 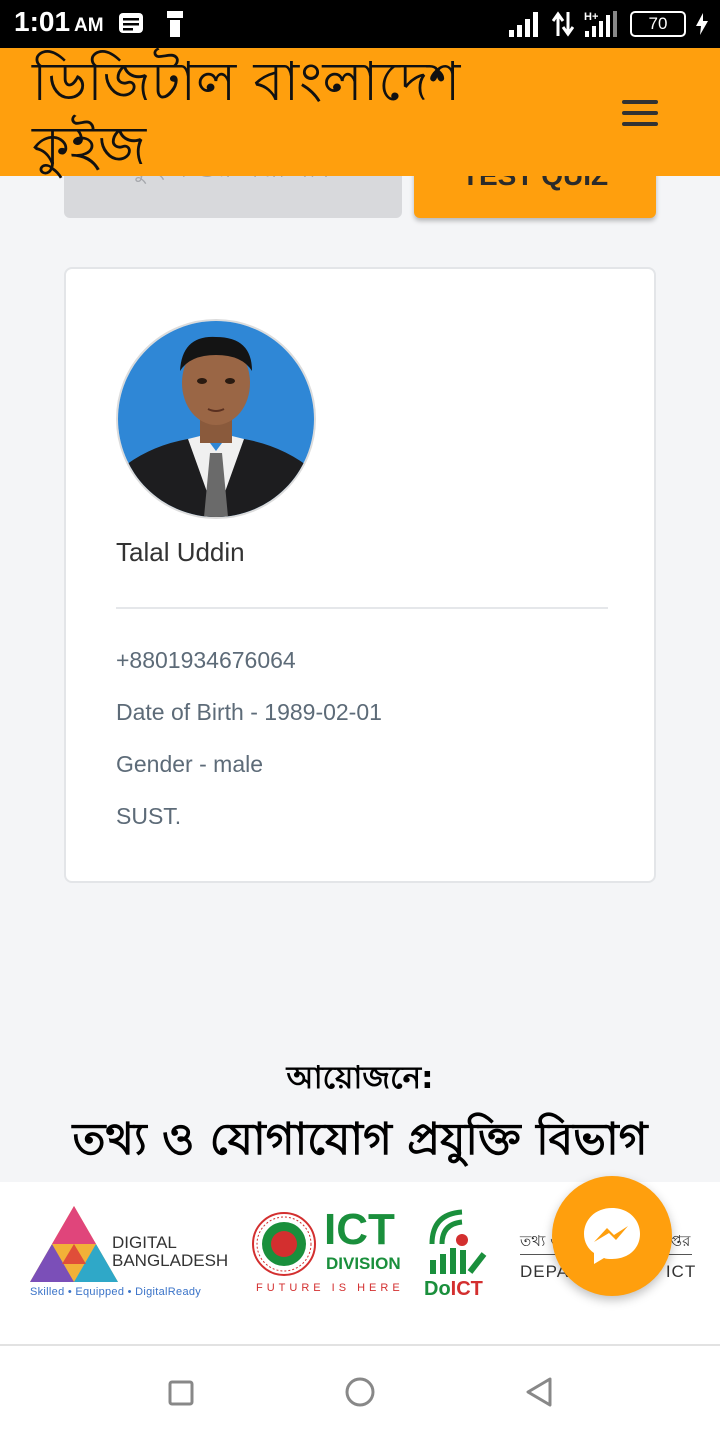 What do you see at coordinates (284, 1244) in the screenshot?
I see `government-seal-icon` at bounding box center [284, 1244].